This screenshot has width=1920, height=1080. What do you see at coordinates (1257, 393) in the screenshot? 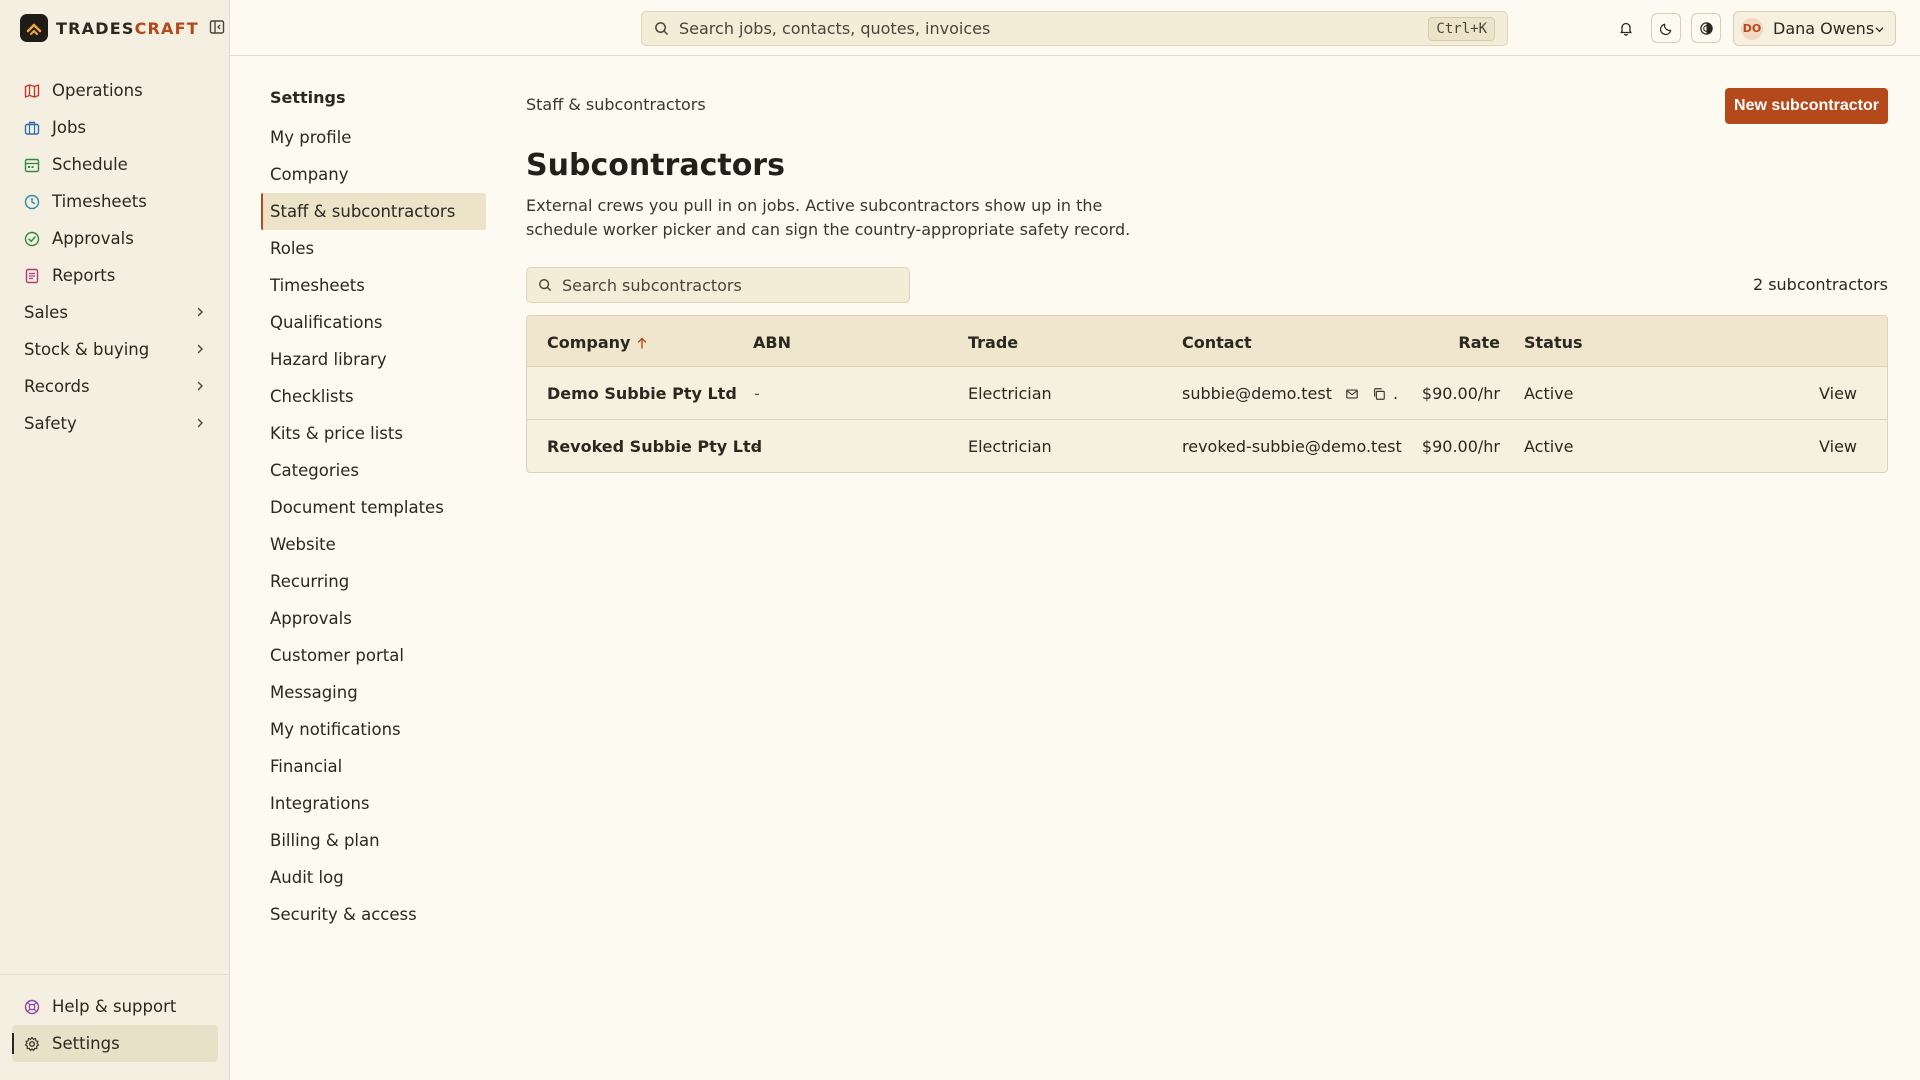
I see `contact-email: subbie@demo.test` at bounding box center [1257, 393].